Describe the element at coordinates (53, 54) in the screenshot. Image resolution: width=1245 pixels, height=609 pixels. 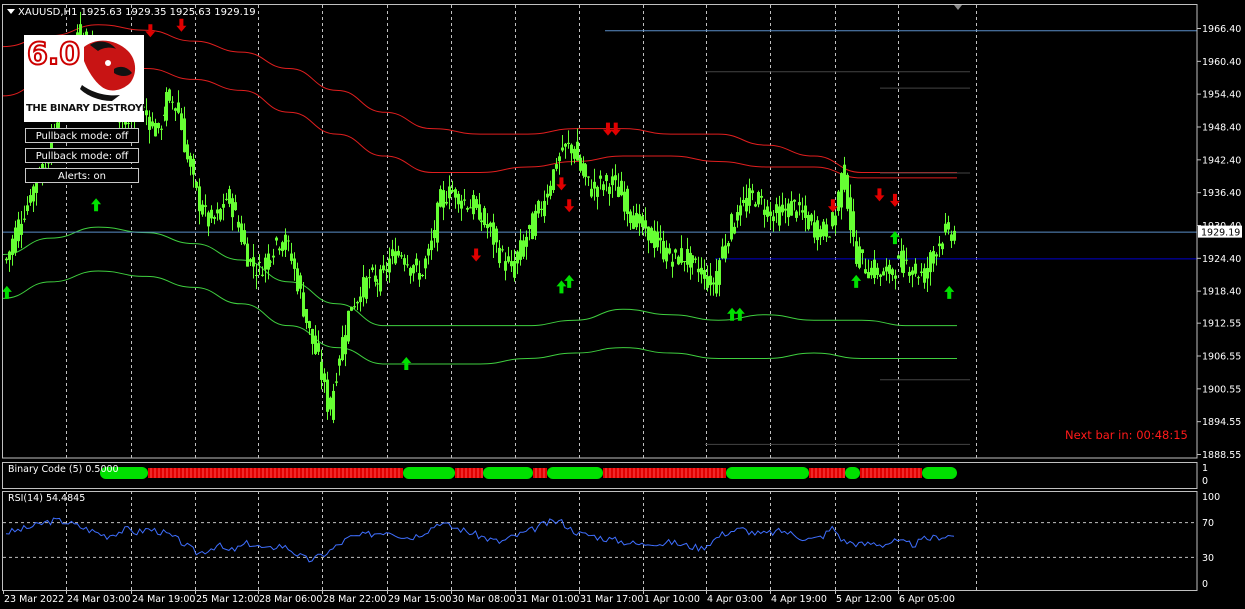
I see `logo-version: 6.0` at that location.